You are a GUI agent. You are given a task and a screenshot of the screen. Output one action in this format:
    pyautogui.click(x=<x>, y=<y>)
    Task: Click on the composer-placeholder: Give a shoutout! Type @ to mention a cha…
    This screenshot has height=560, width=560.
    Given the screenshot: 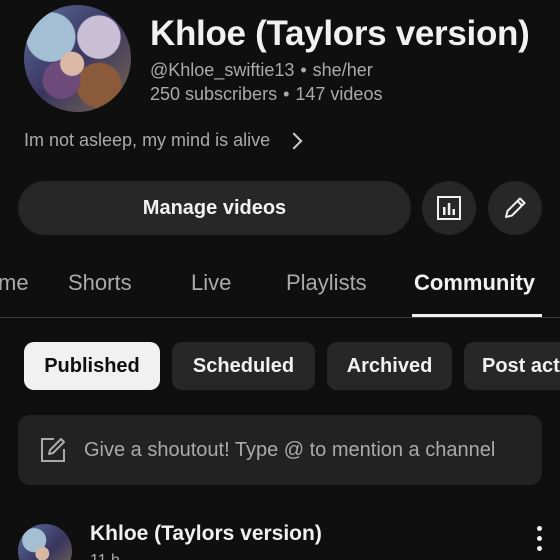 What is the action you would take?
    pyautogui.click(x=290, y=449)
    